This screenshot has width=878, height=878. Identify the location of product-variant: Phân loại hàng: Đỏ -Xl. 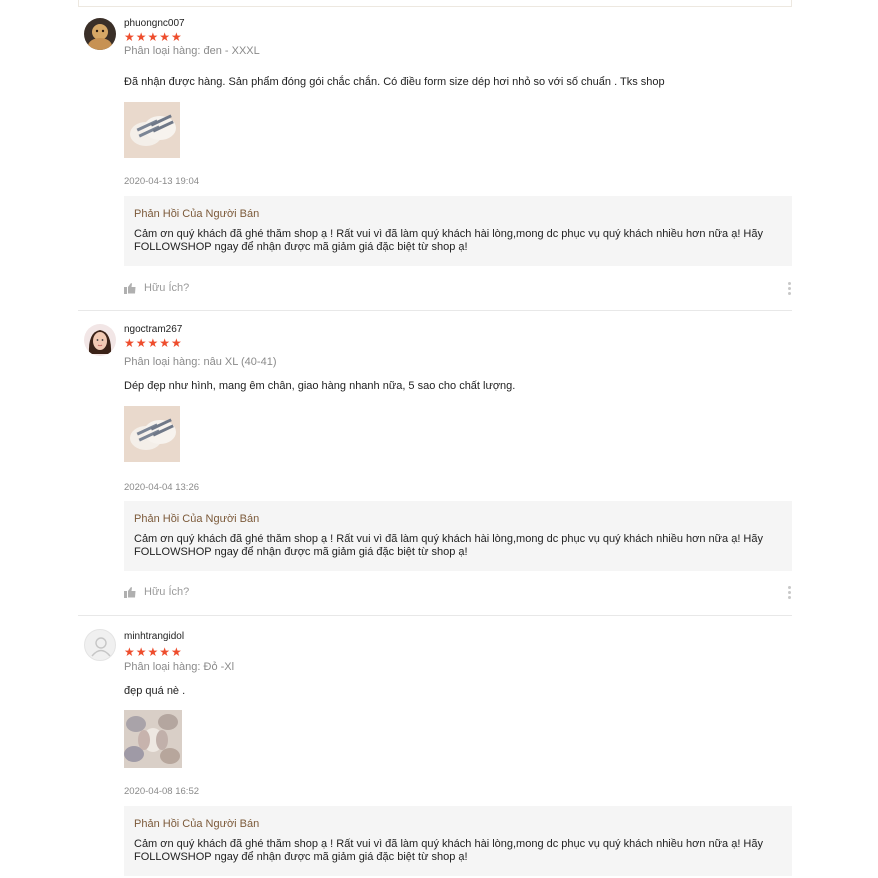
(179, 667).